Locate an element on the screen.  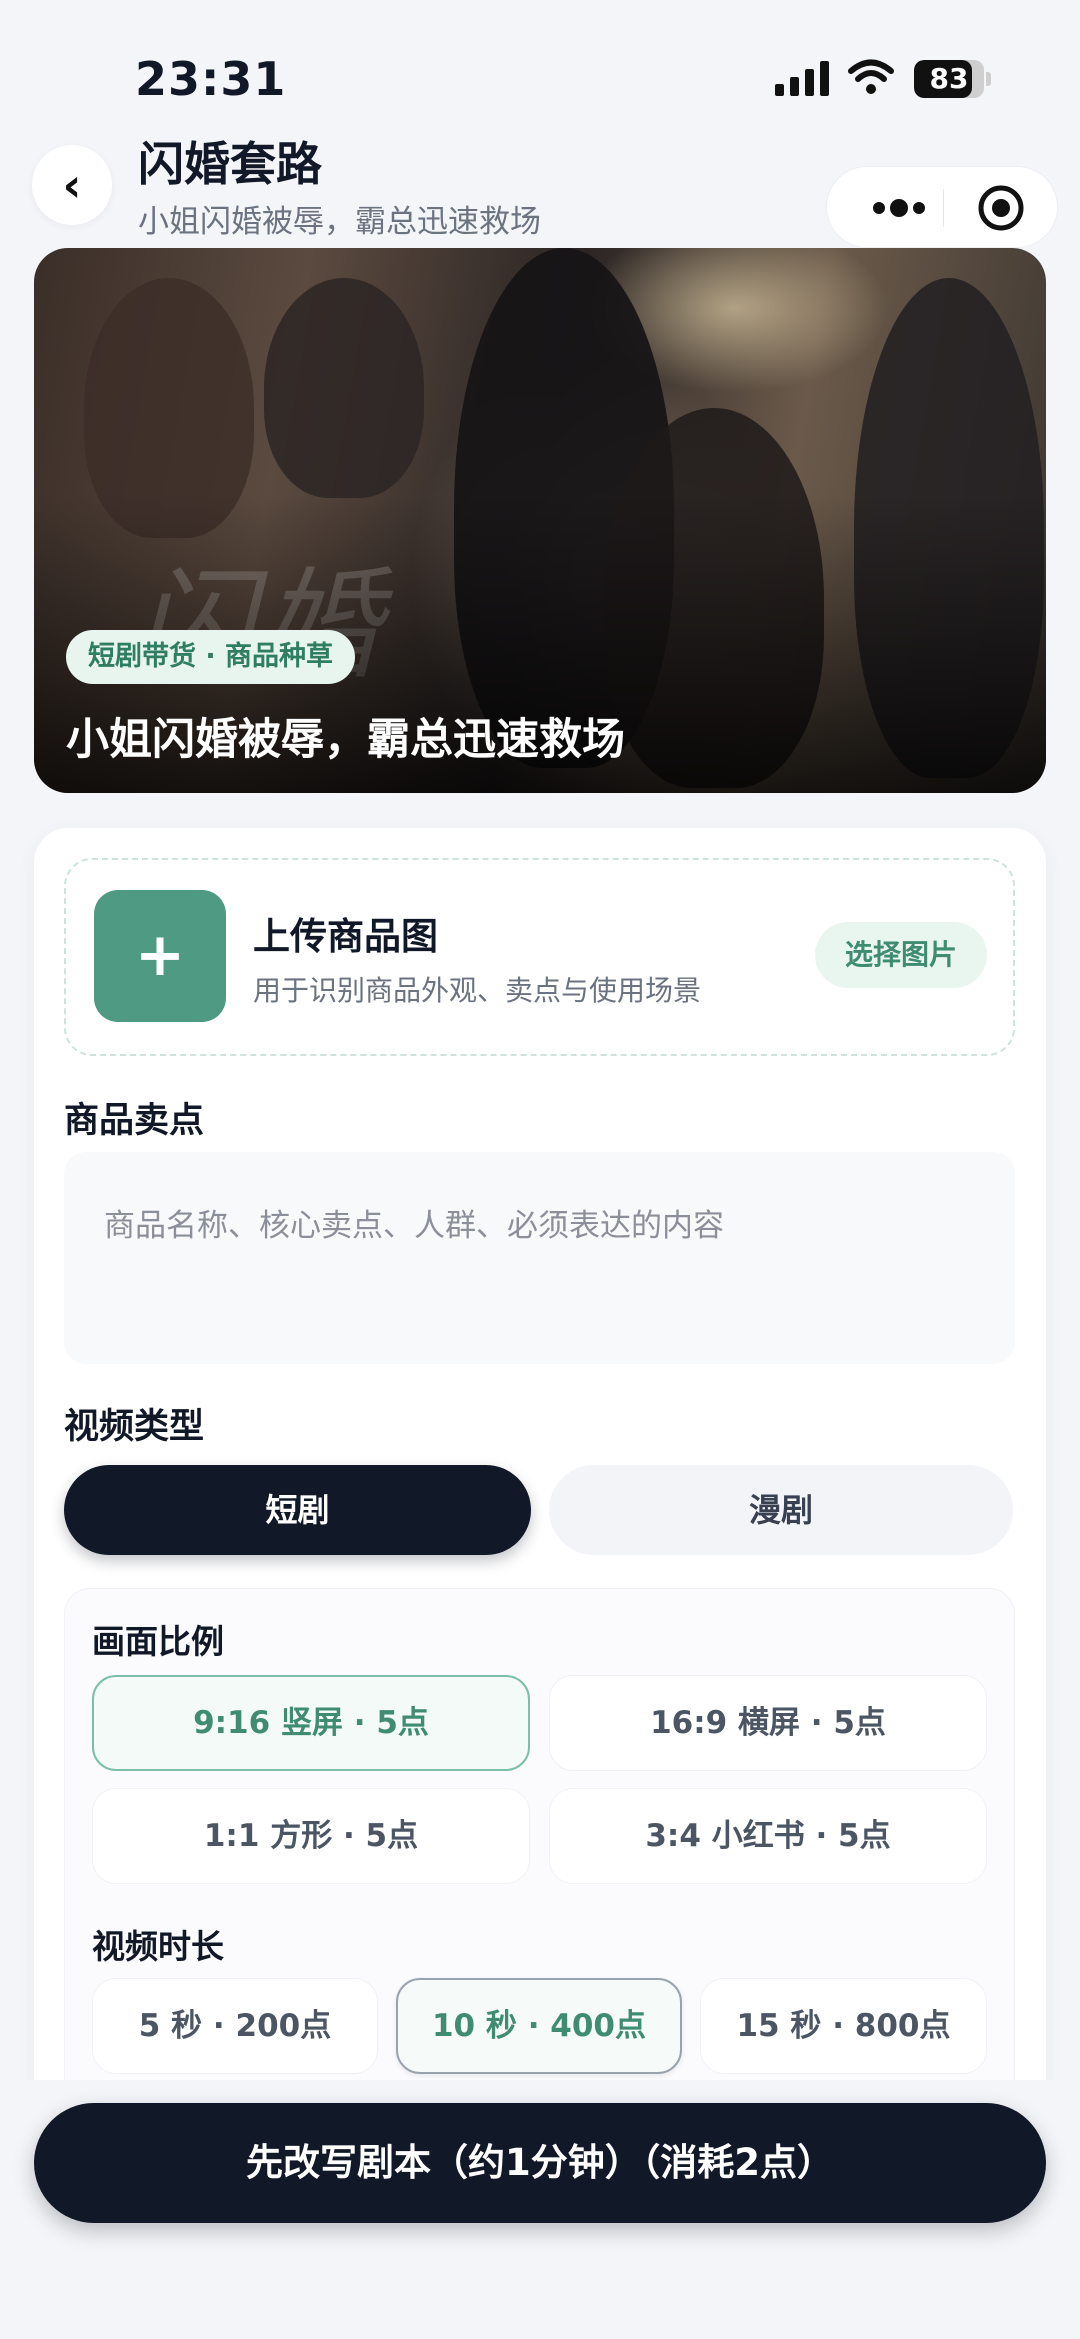
chevron-left-icon: ‹ is located at coordinates (72, 185).